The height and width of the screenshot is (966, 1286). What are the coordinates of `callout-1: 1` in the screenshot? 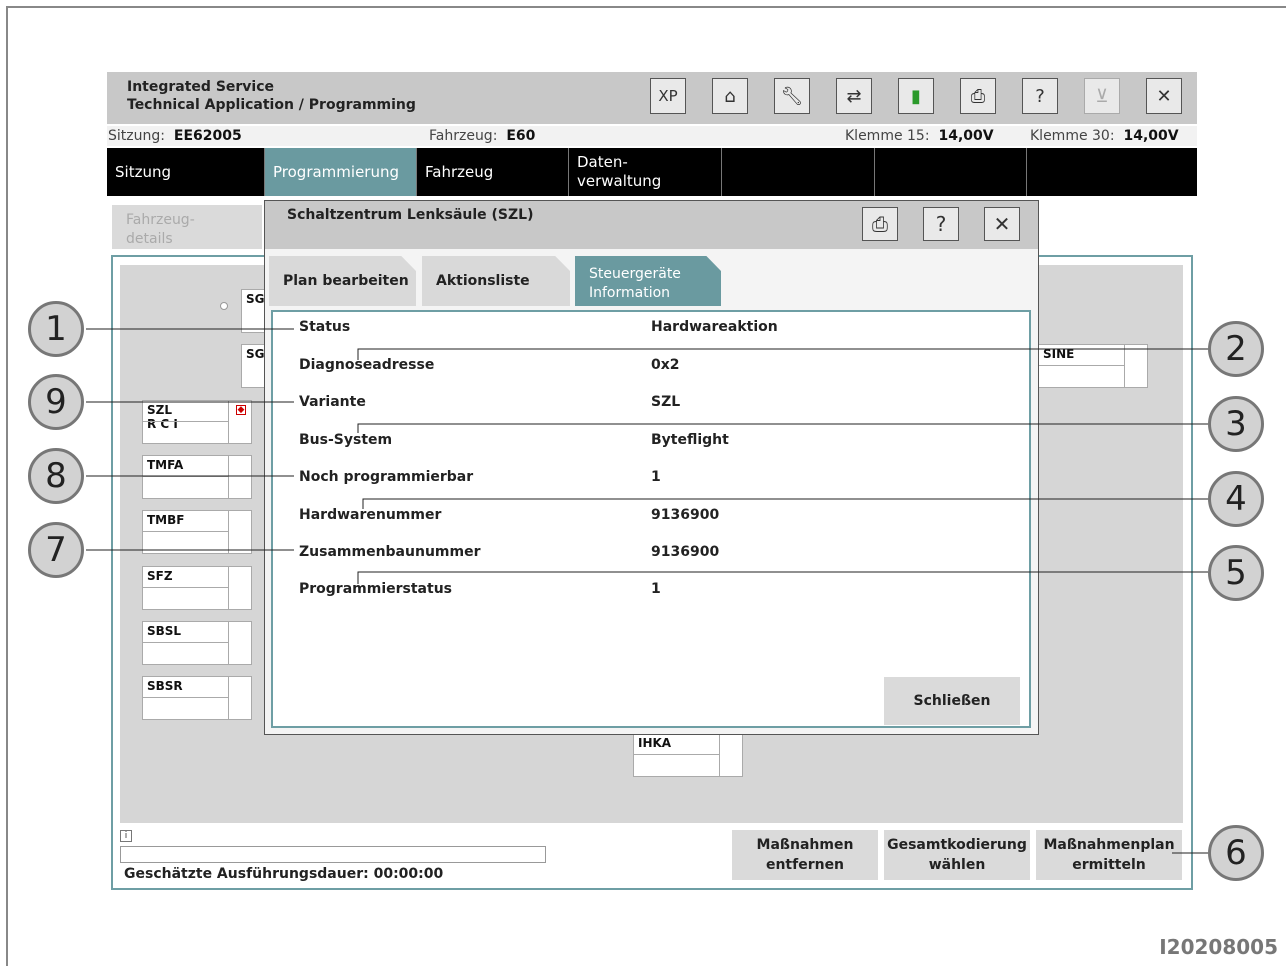 It's located at (56, 329).